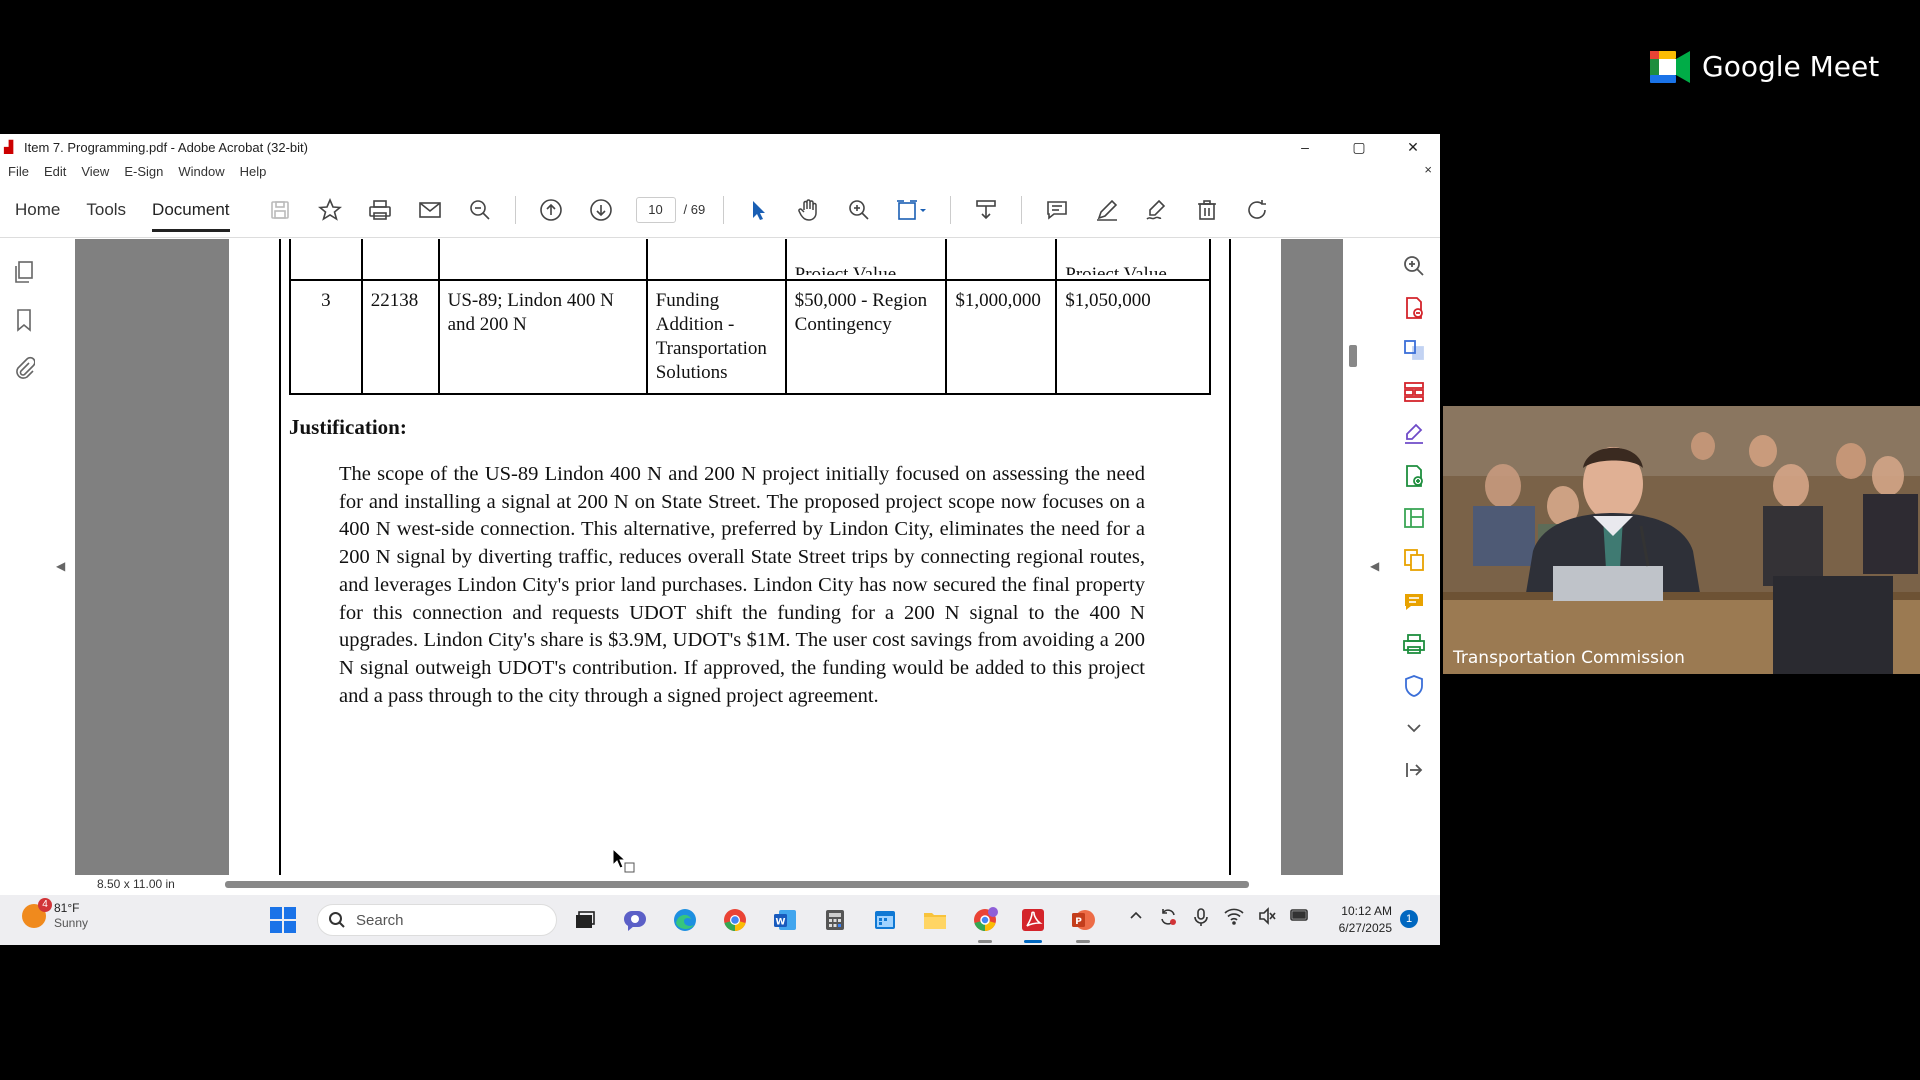 This screenshot has width=1920, height=1080. I want to click on page-total: / 69, so click(694, 209).